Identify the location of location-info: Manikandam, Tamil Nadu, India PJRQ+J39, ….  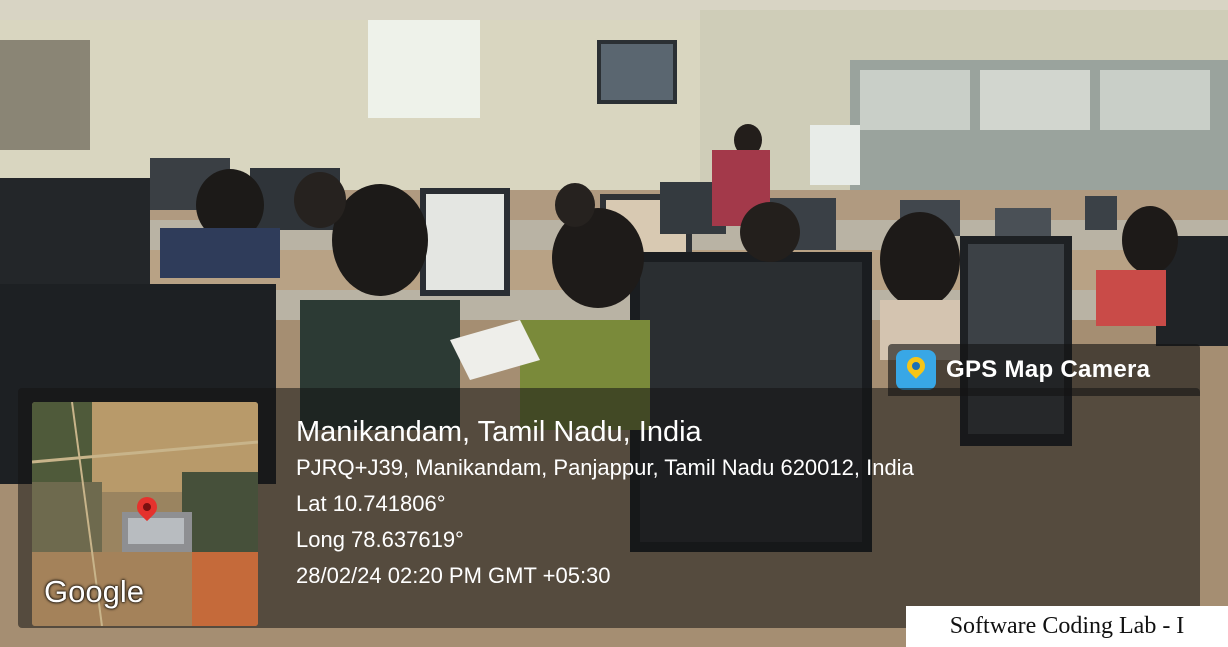
(605, 504).